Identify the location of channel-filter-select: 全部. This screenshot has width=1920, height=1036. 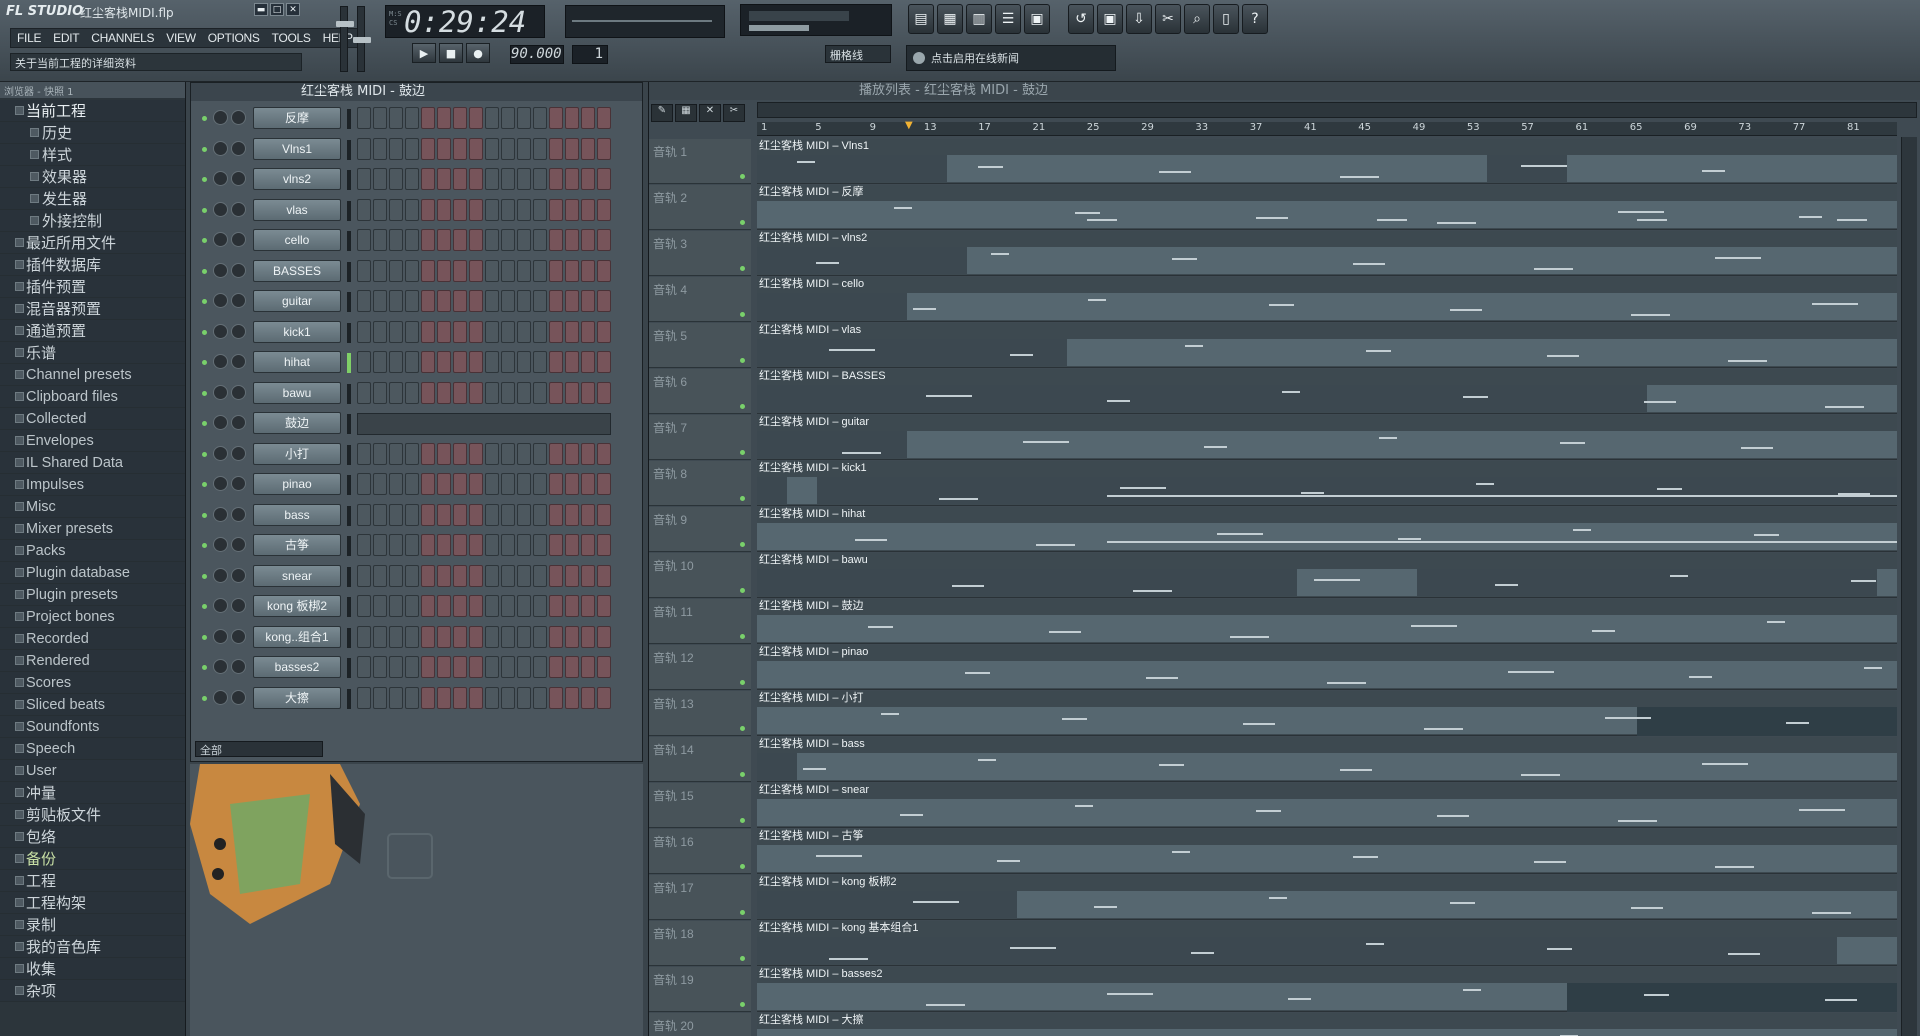
(259, 749).